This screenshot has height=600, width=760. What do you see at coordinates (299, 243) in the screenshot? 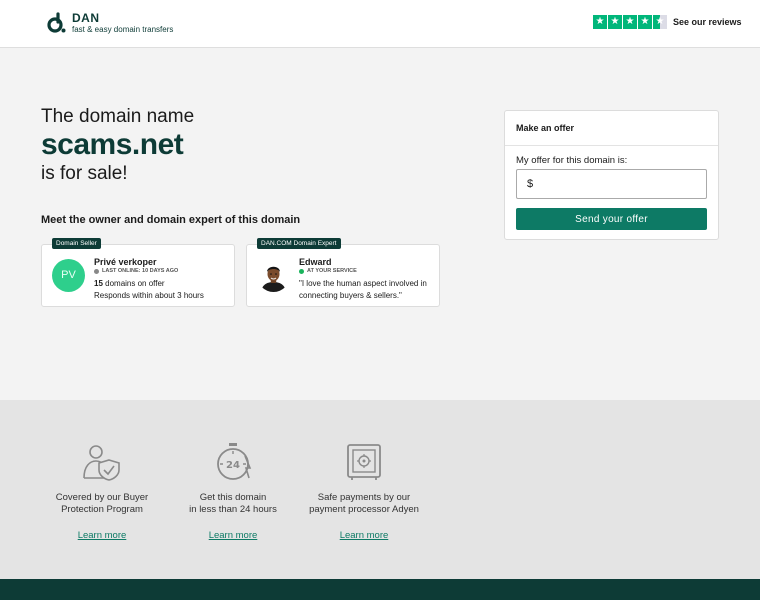
I see `expert-badge: DAN.COM Domain Expert` at bounding box center [299, 243].